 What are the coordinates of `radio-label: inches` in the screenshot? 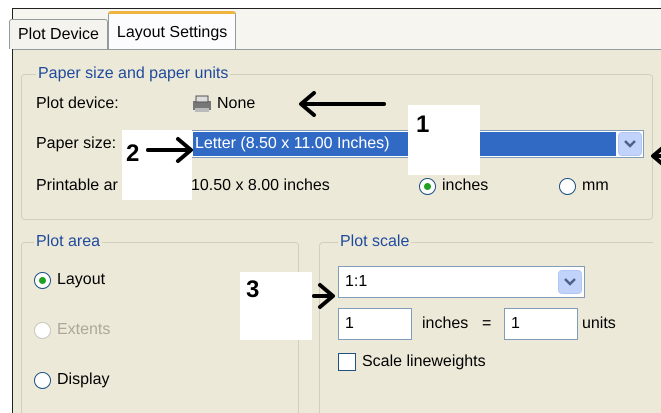 It's located at (465, 186).